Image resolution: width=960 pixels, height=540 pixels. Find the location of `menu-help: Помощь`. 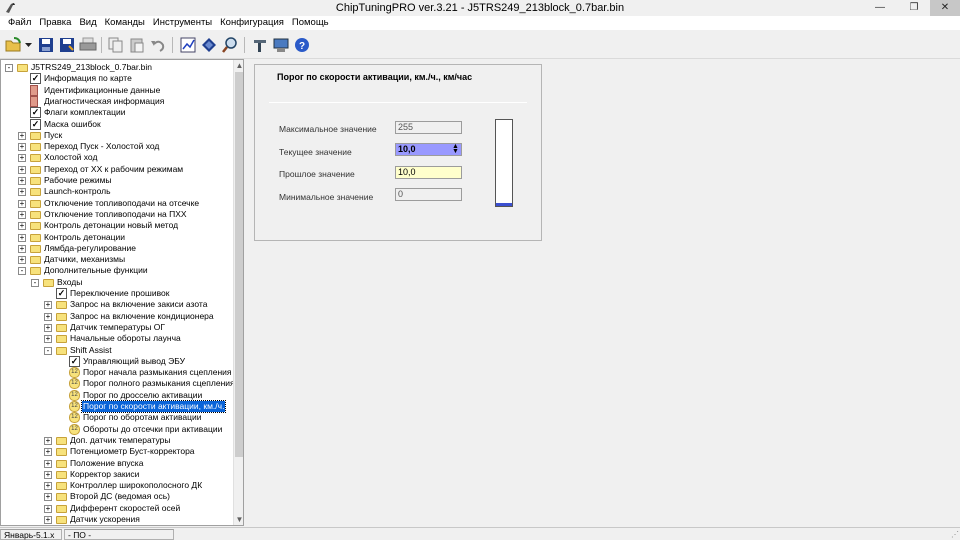

menu-help: Помощь is located at coordinates (310, 23).